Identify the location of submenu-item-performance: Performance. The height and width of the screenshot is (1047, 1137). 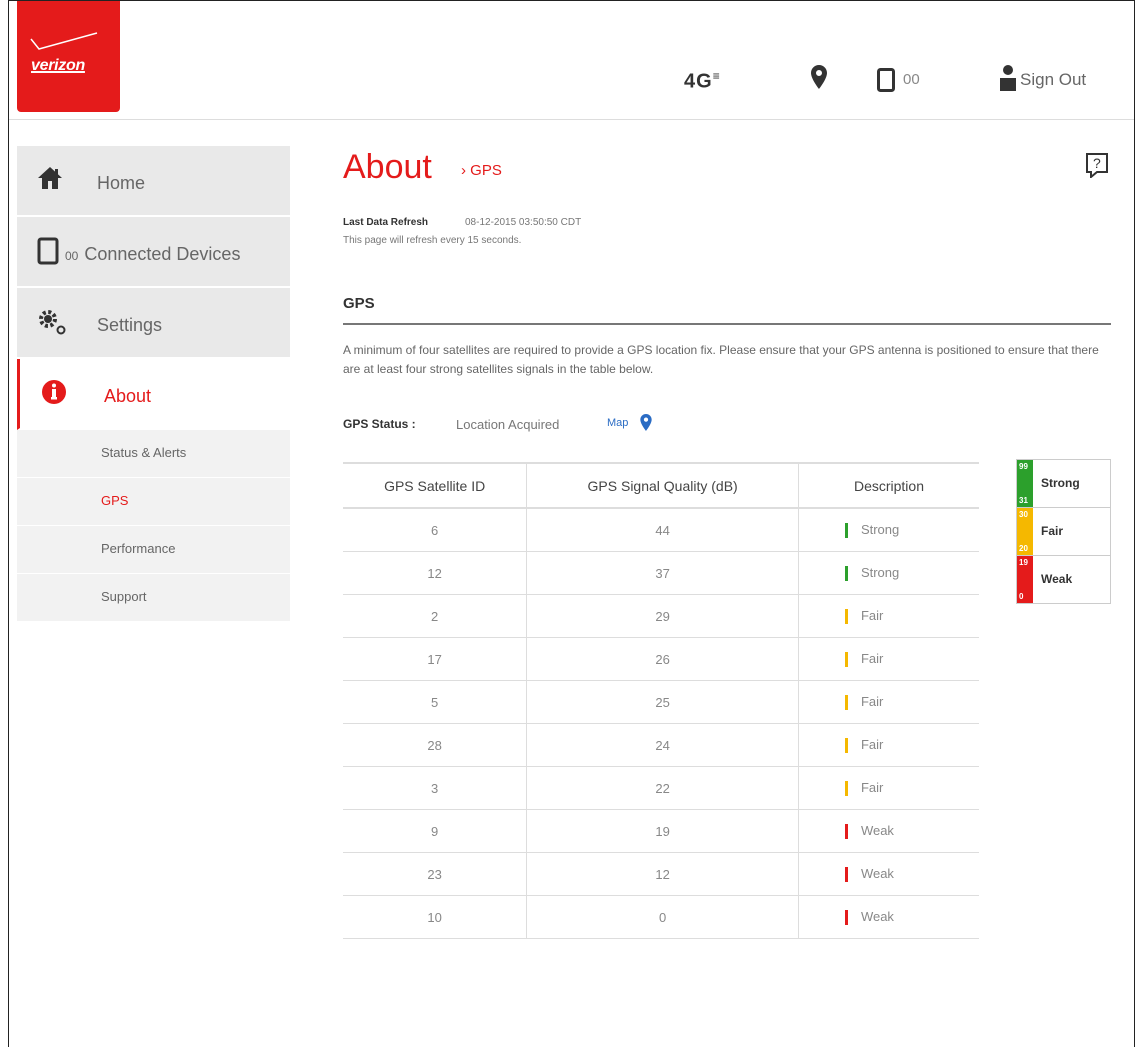
(153, 550).